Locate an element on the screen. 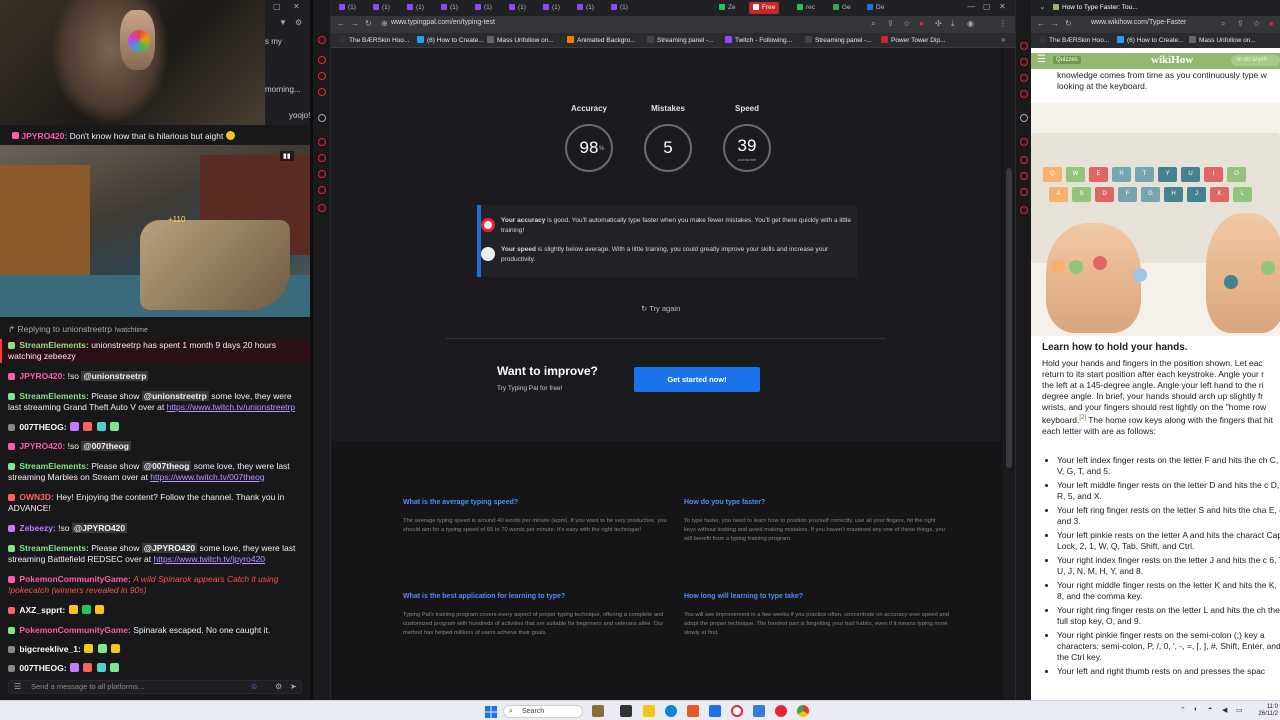 This screenshot has height=720, width=1280. chrome-icon is located at coordinates (803, 711).